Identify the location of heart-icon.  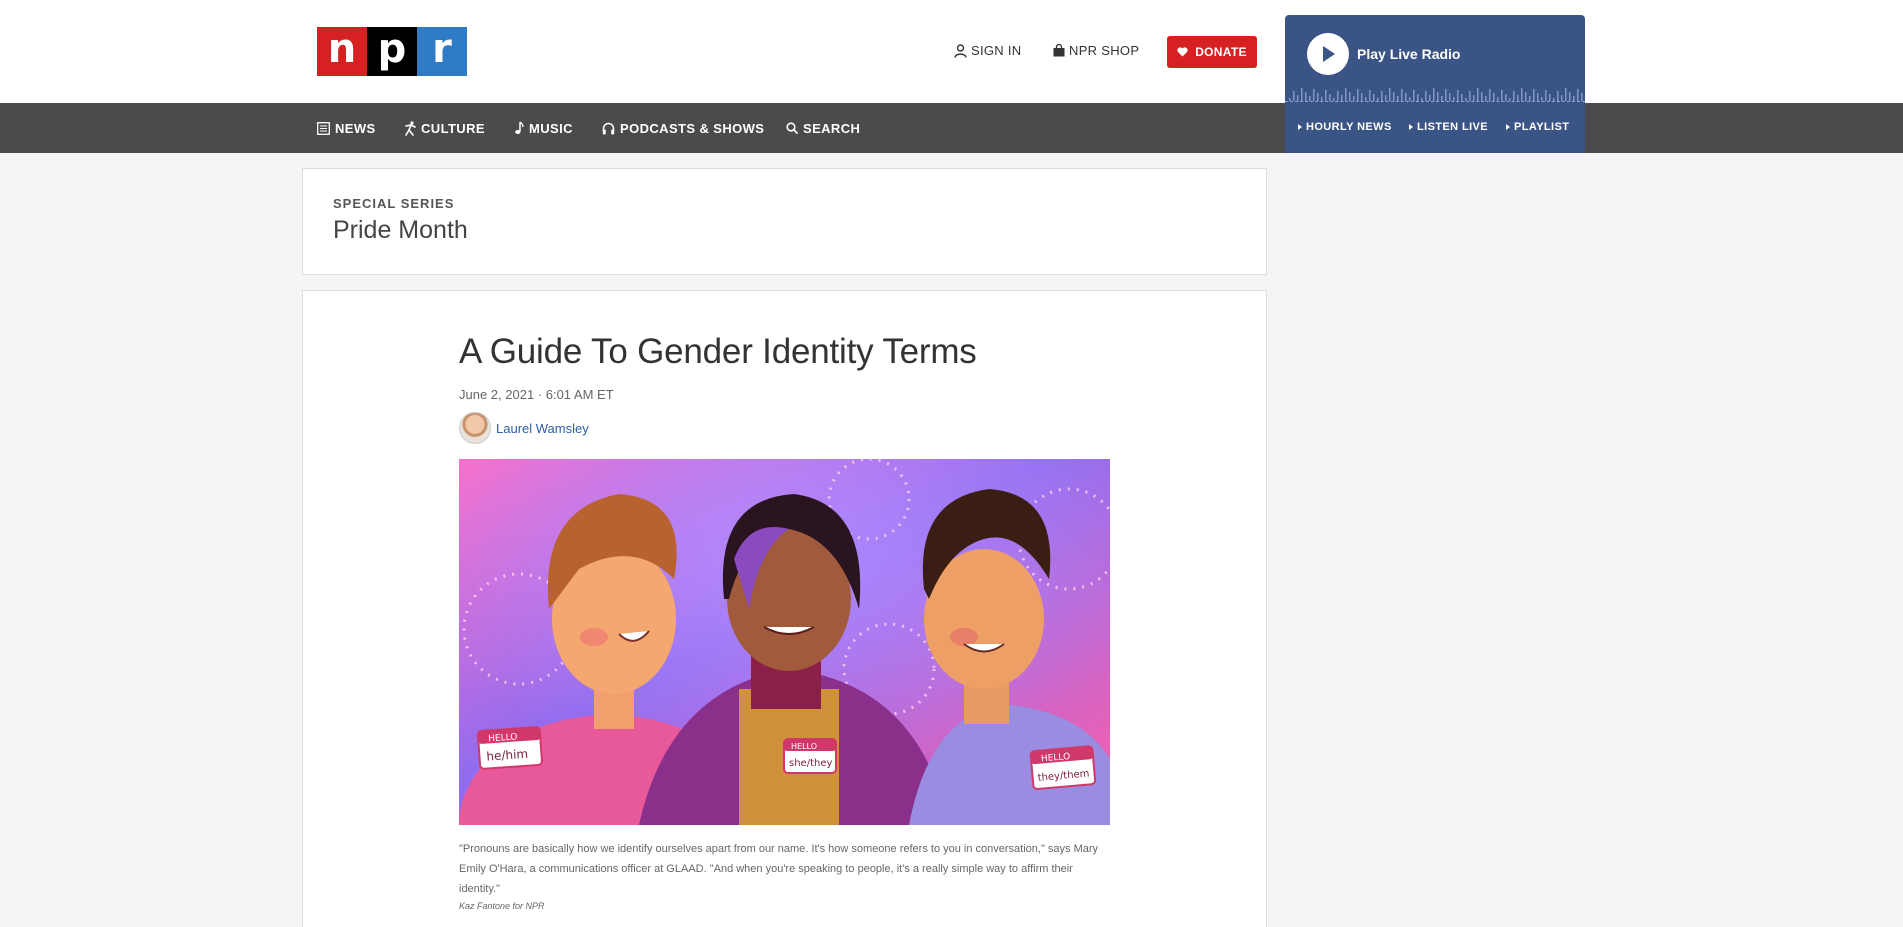
(1182, 52).